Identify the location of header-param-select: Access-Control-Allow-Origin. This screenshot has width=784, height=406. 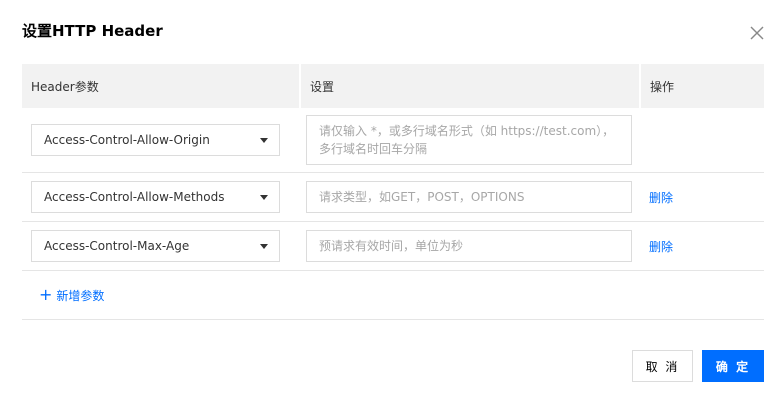
(155, 140).